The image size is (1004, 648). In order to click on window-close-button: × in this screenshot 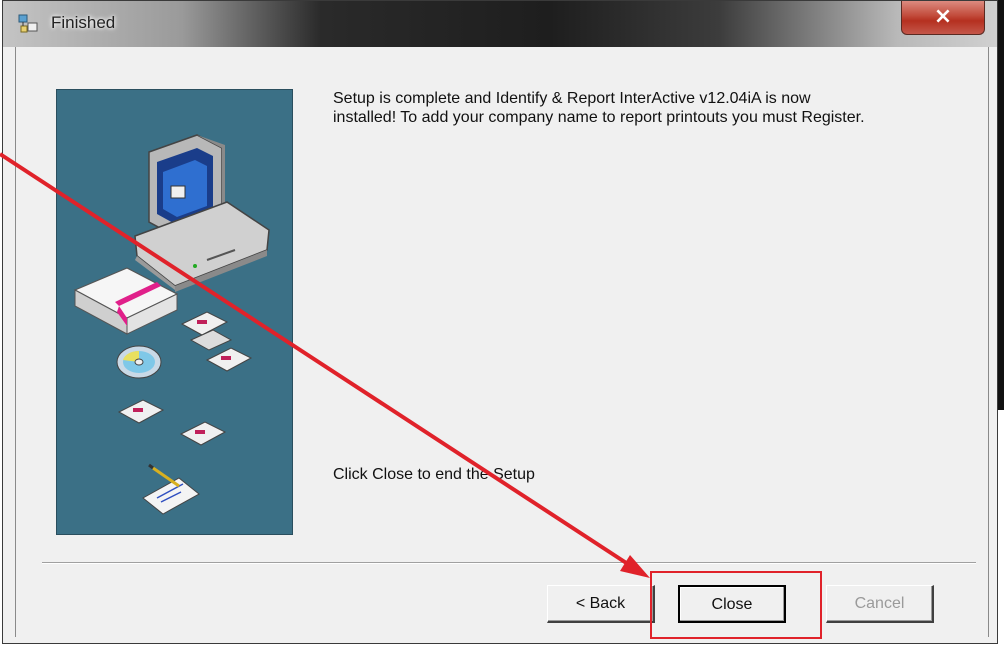, I will do `click(943, 18)`.